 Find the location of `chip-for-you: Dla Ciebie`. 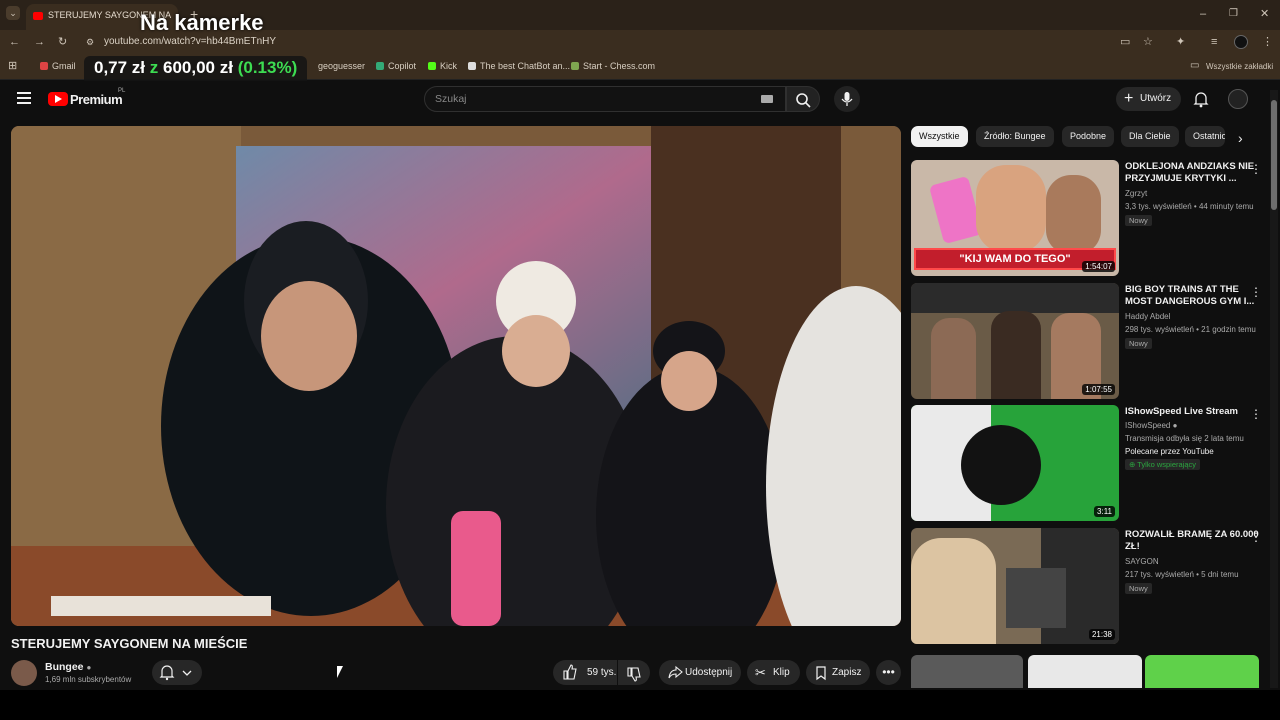

chip-for-you: Dla Ciebie is located at coordinates (1150, 136).